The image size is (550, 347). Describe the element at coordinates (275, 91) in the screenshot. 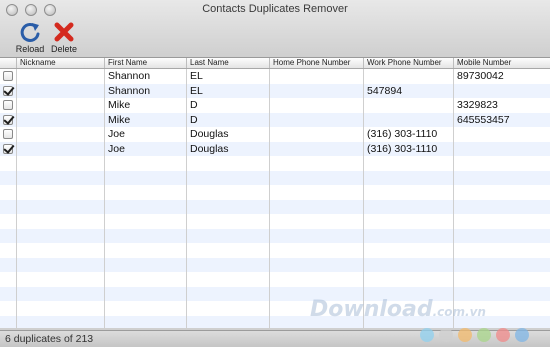

I see `table-row: Shannon EL 547894` at that location.